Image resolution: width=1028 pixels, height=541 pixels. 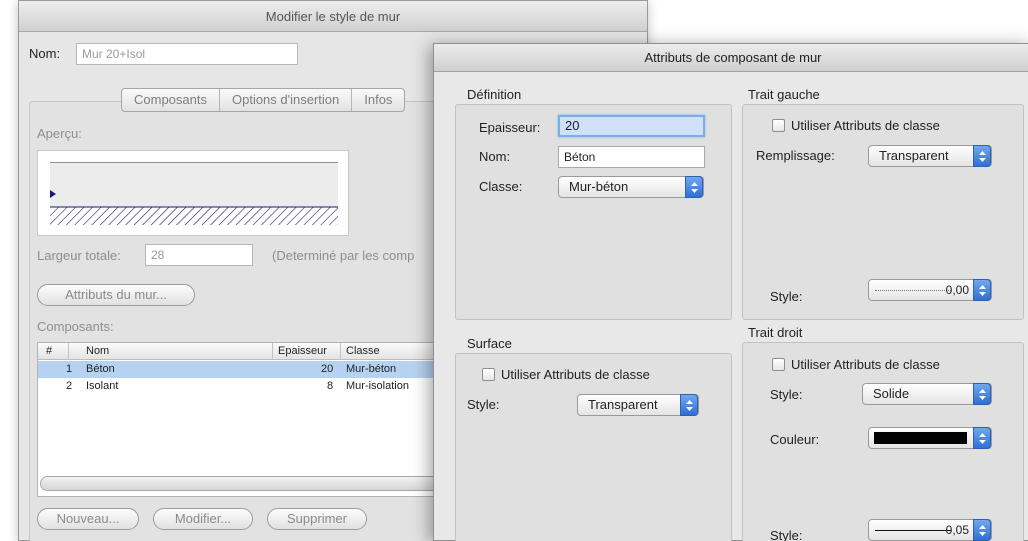 I want to click on right-line-weight: 0,05, so click(x=957, y=530).